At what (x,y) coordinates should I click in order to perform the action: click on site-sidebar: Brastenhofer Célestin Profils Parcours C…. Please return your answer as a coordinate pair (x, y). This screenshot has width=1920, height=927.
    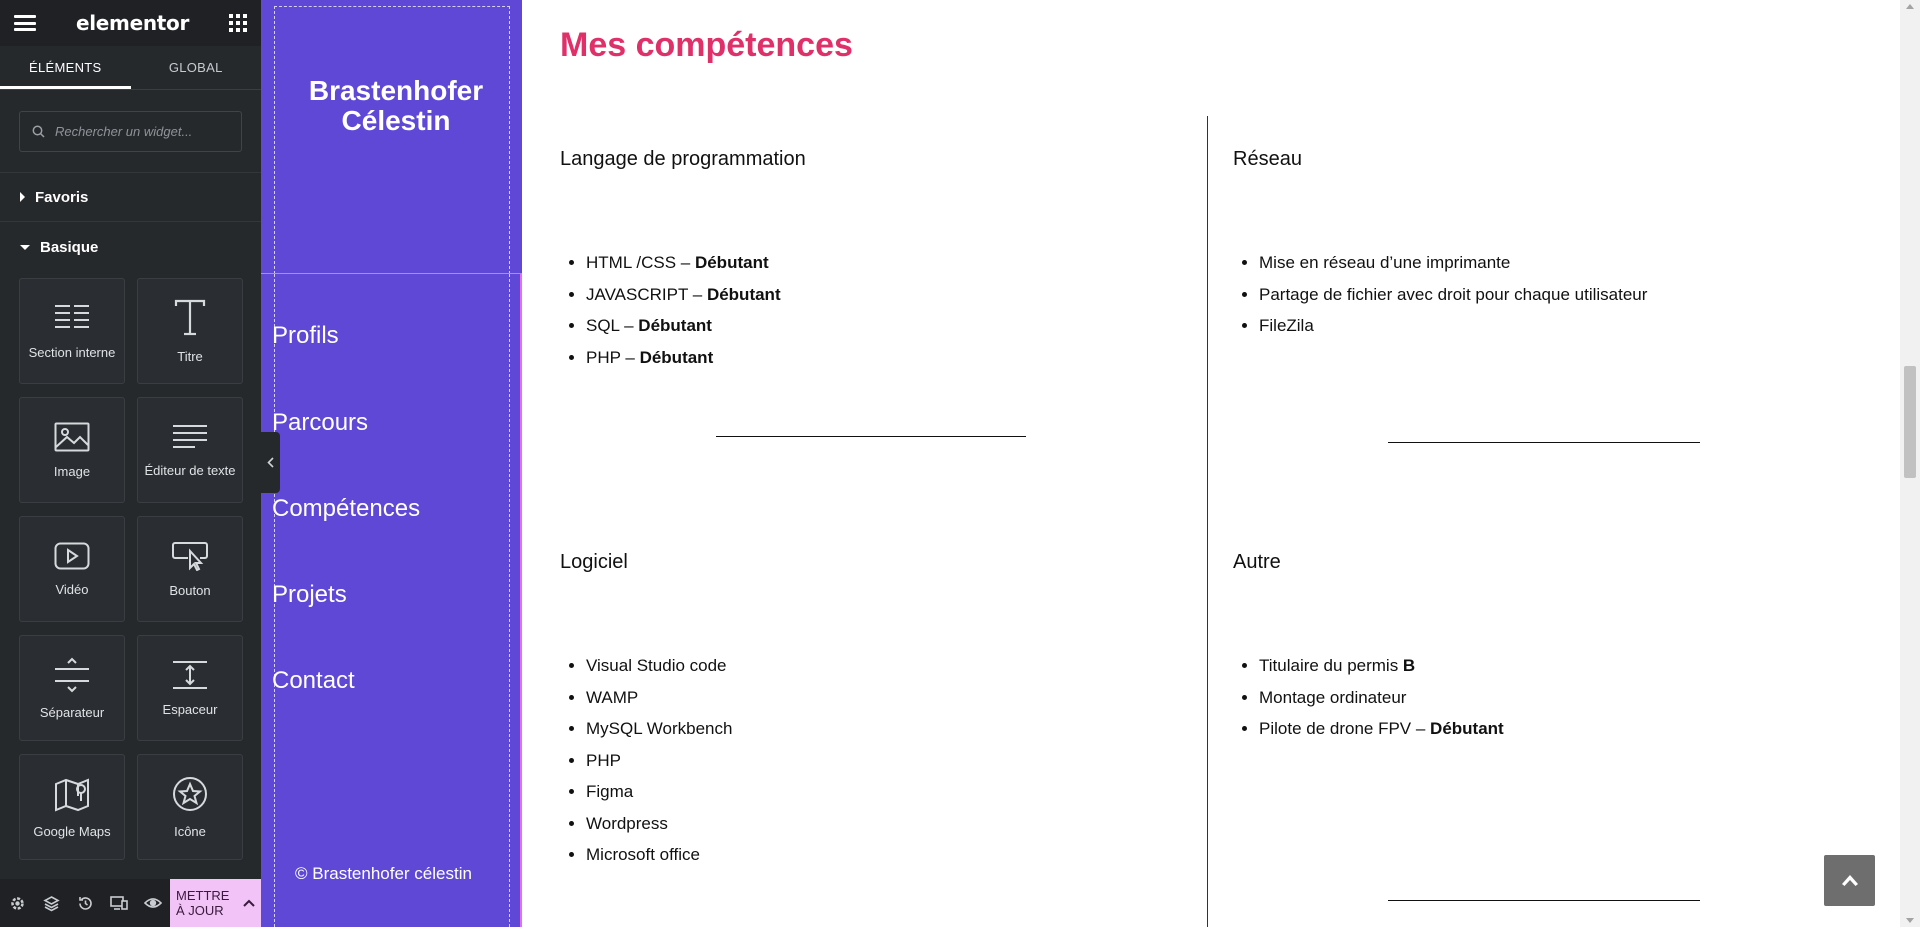
    Looking at the image, I should click on (391, 463).